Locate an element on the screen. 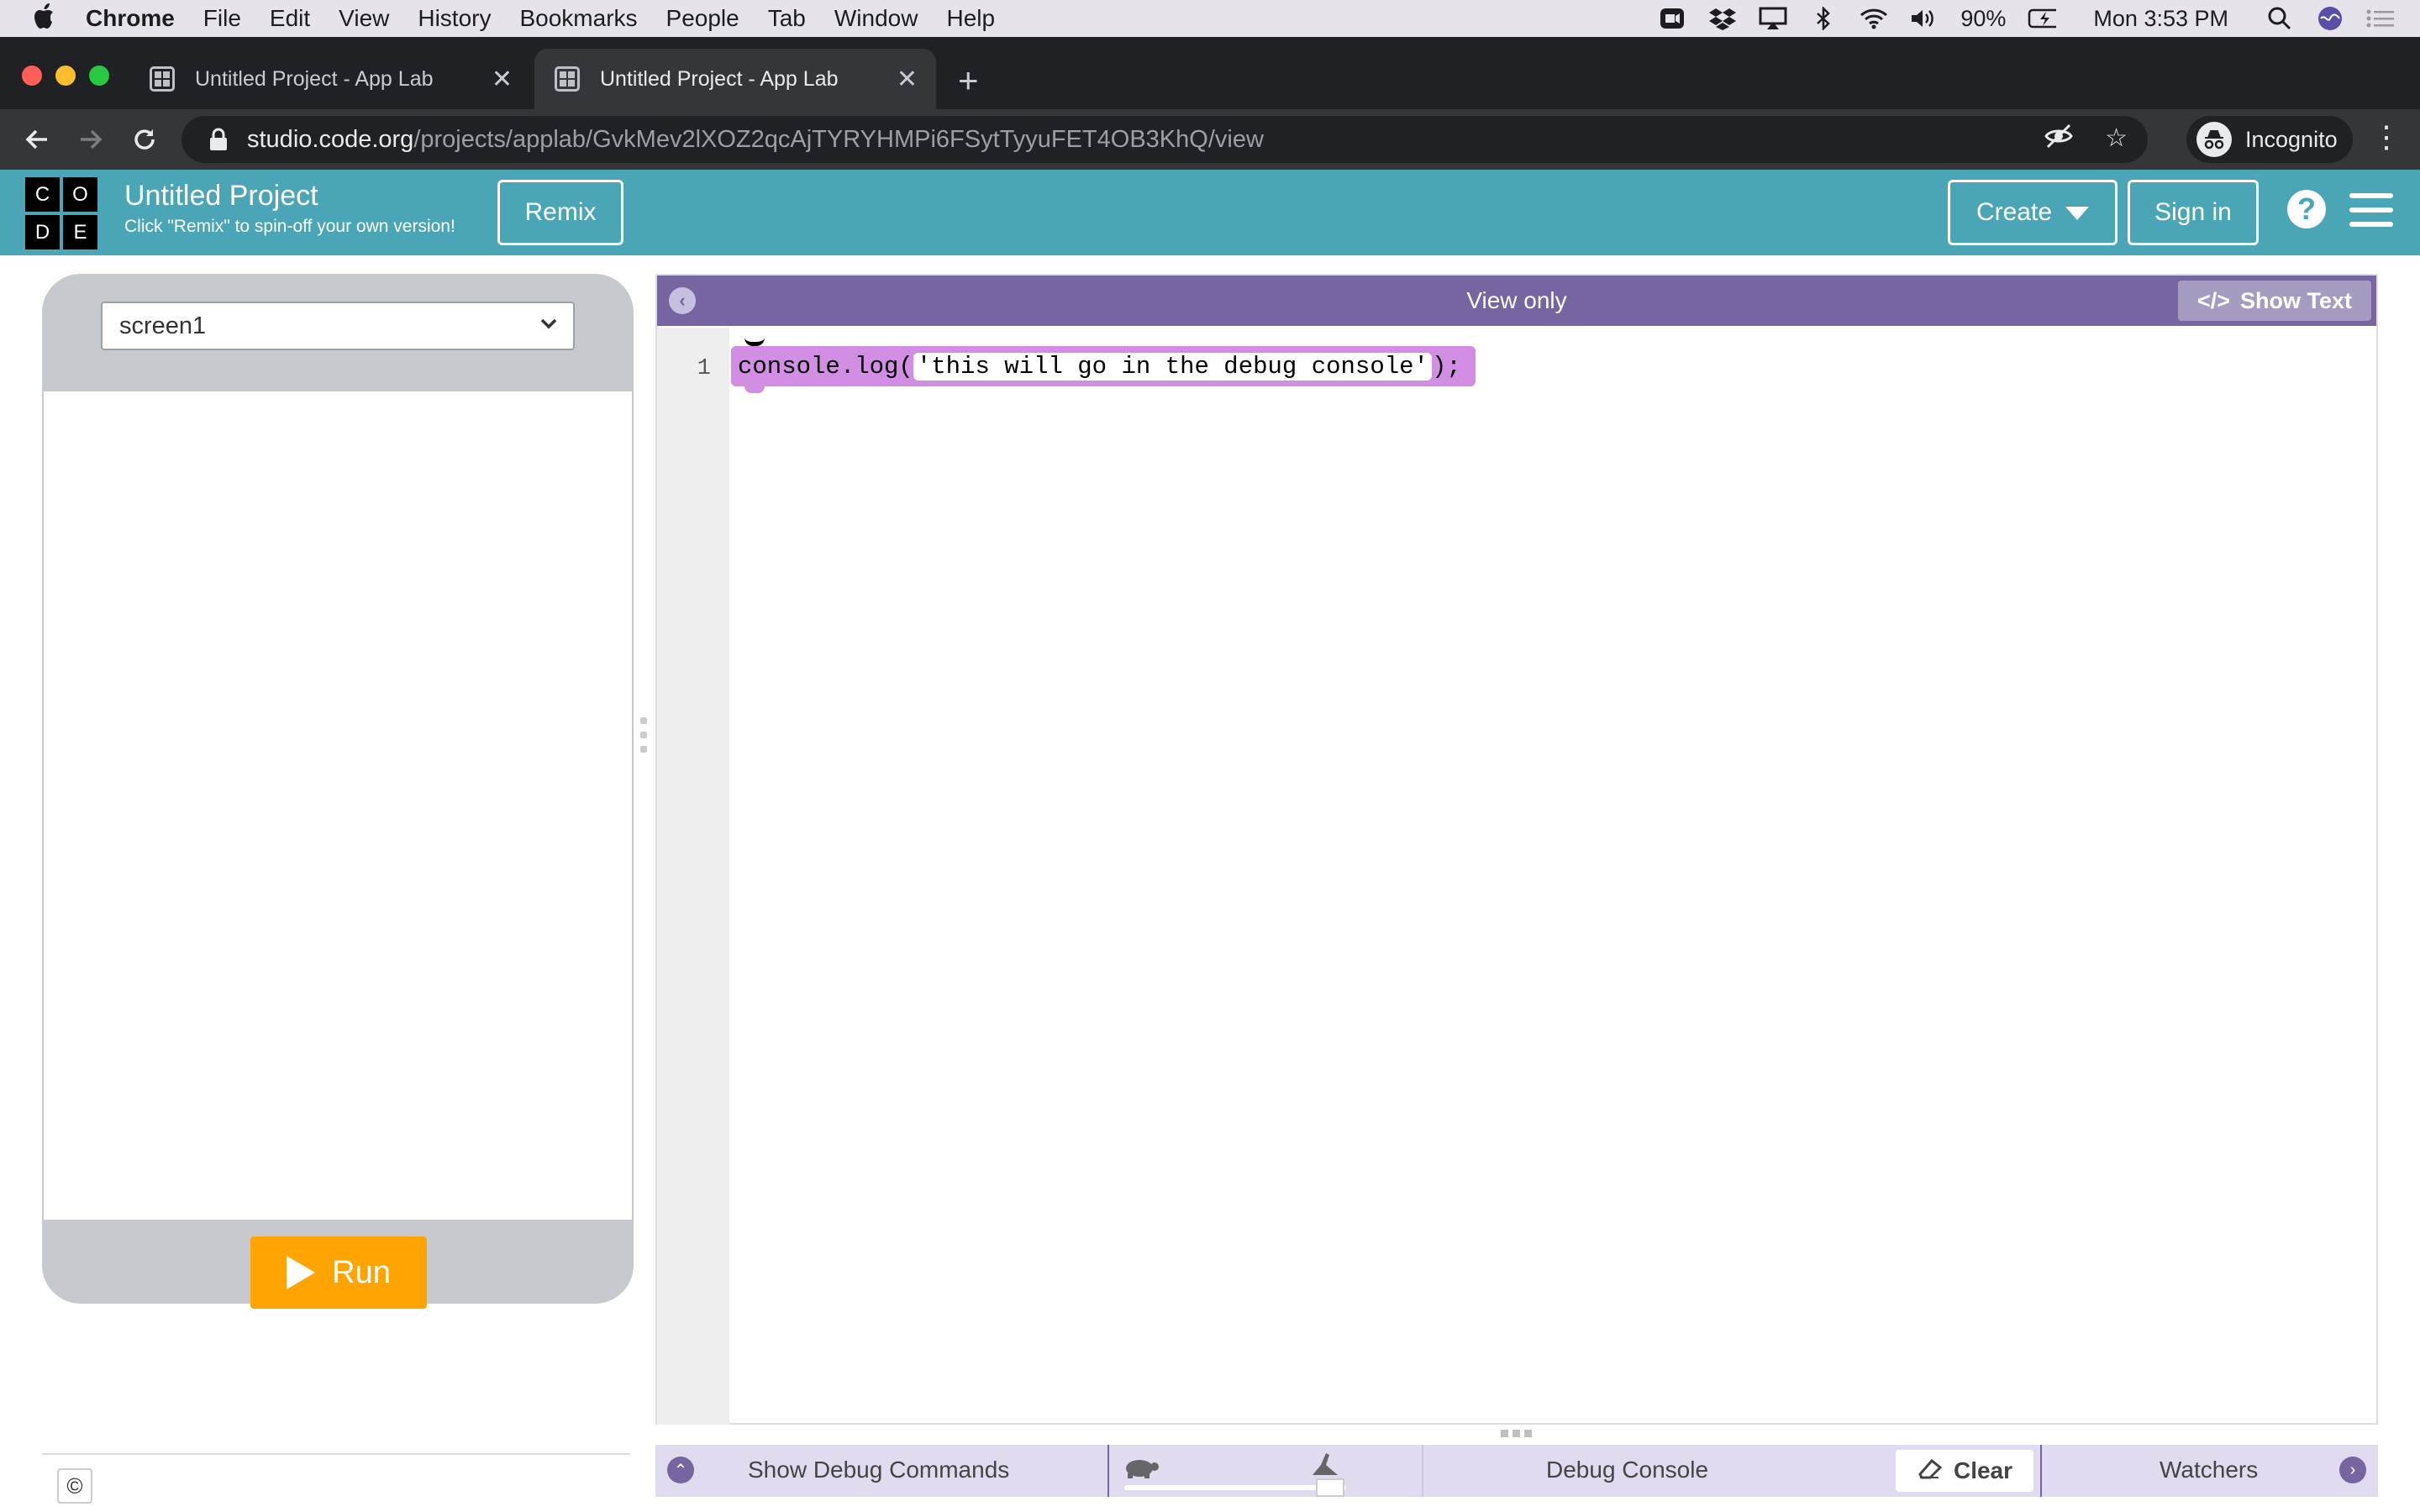  clear-label: Clear is located at coordinates (1983, 1470).